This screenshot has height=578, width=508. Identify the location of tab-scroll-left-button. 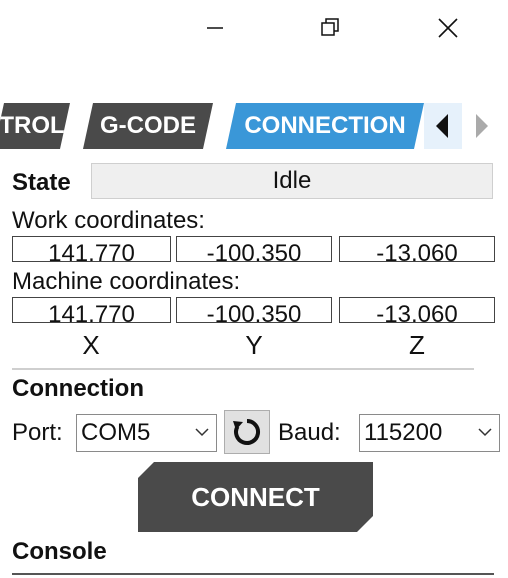
(443, 126).